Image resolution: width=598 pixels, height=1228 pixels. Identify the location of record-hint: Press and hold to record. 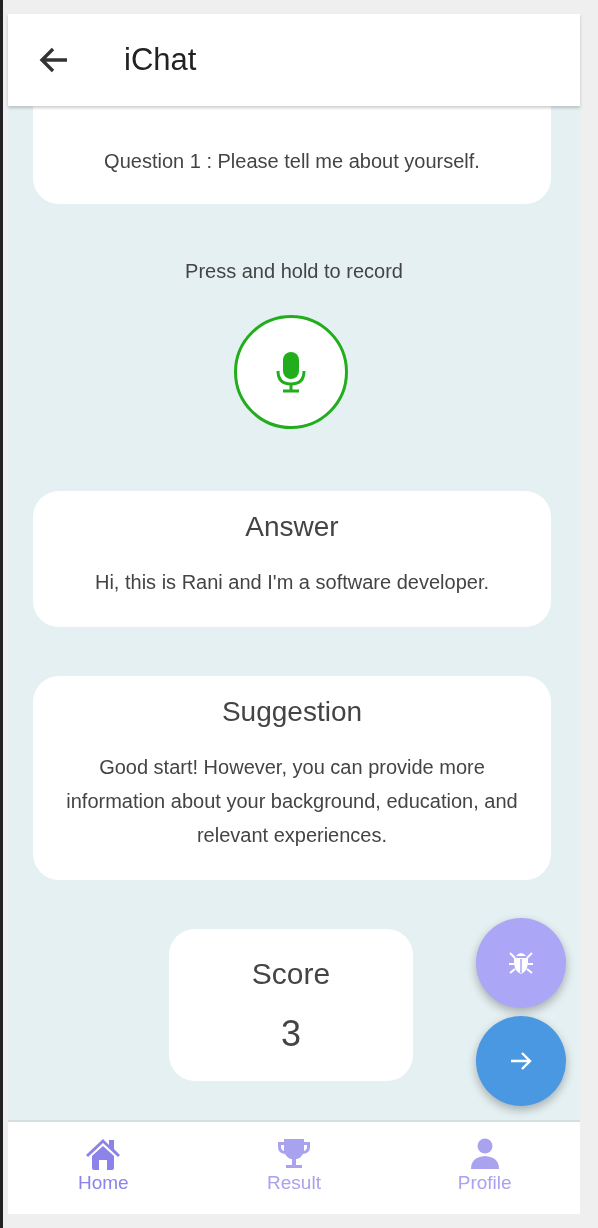
(294, 271).